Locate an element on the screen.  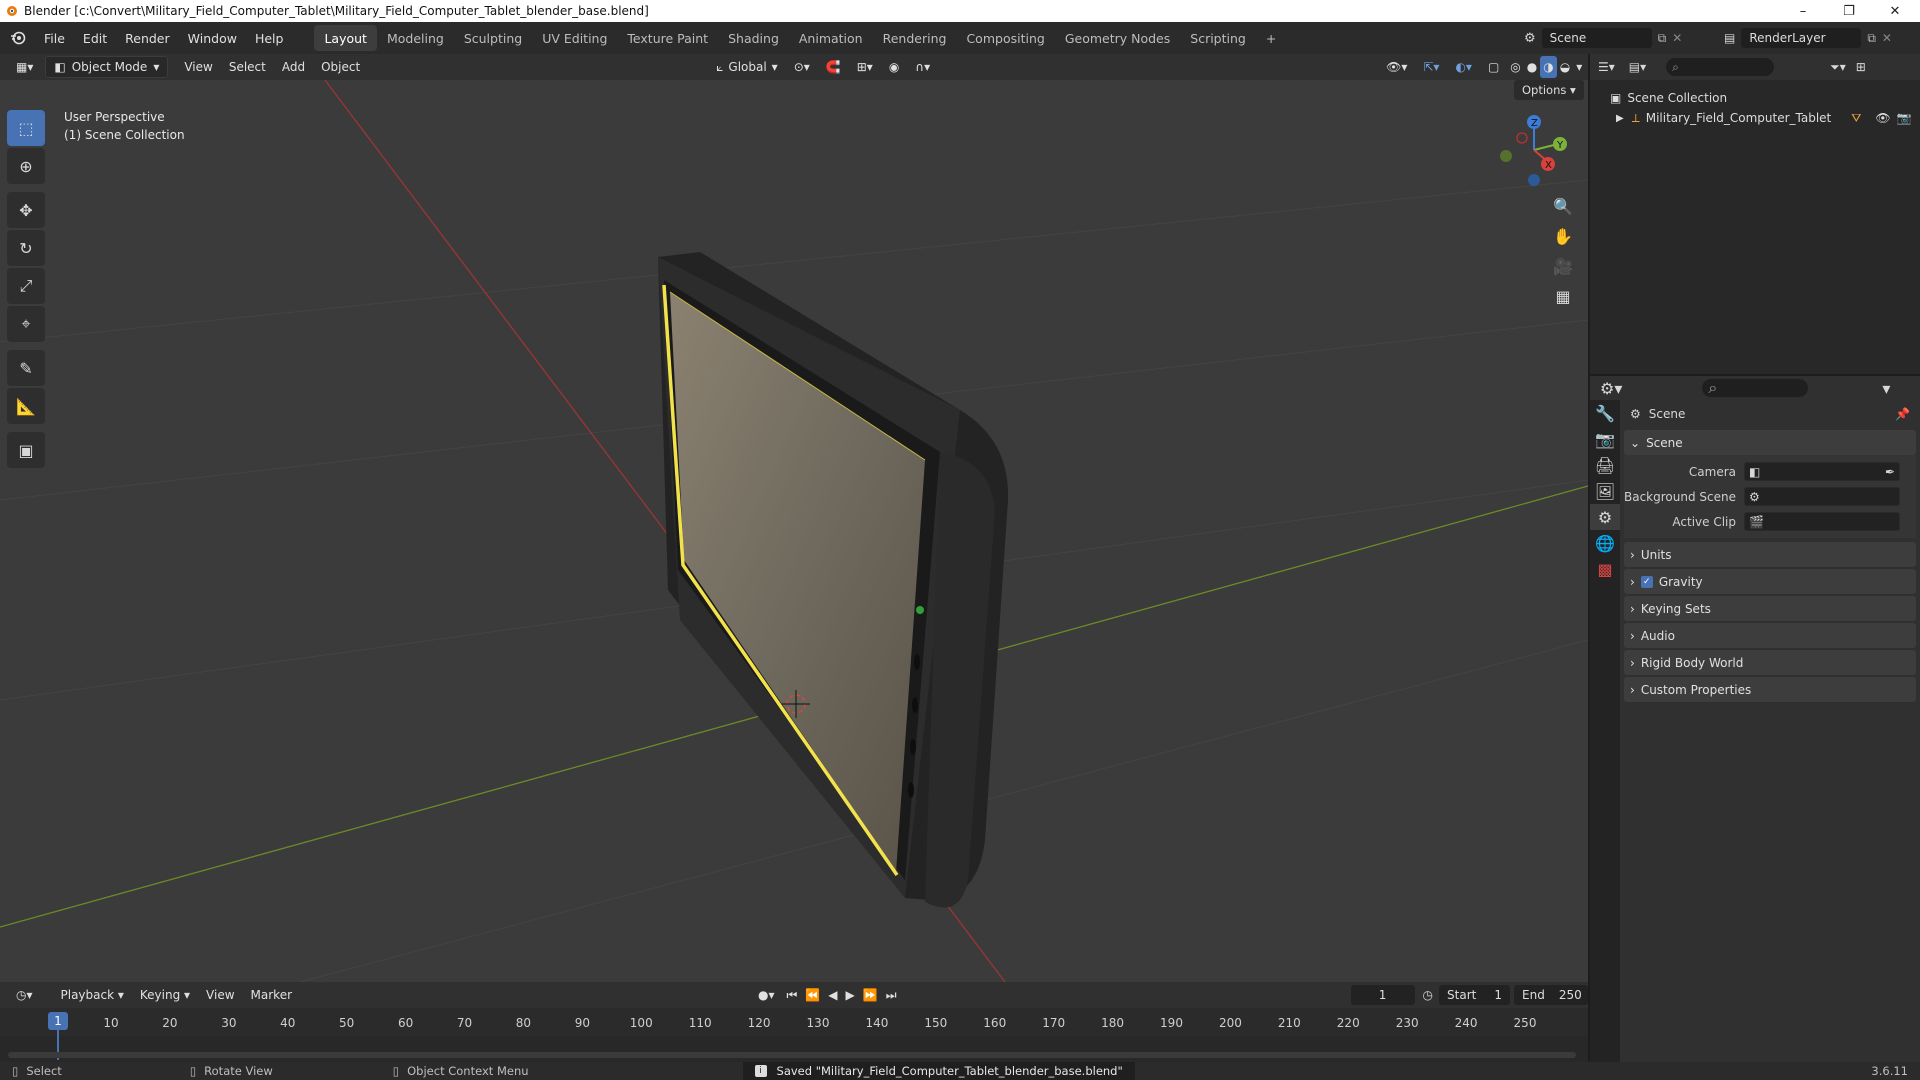
close-window-button: ✕ is located at coordinates (1895, 11).